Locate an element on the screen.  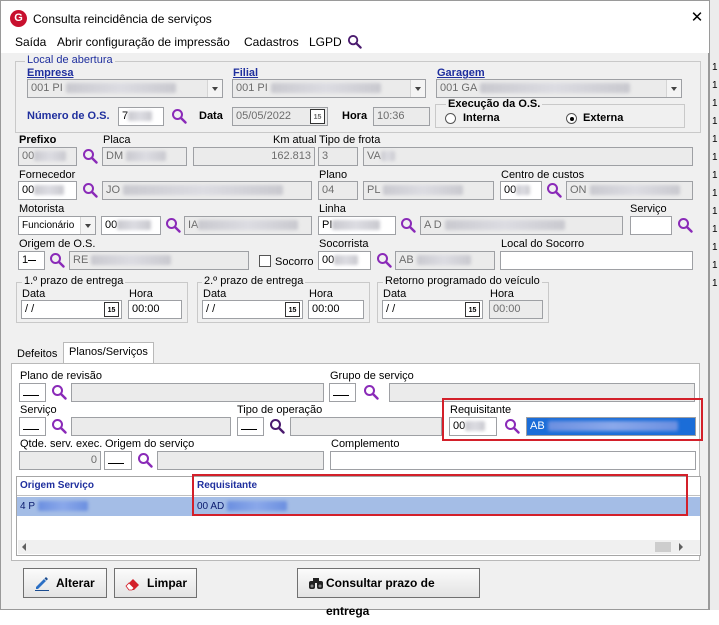
linha-code: PI is located at coordinates (357, 225).